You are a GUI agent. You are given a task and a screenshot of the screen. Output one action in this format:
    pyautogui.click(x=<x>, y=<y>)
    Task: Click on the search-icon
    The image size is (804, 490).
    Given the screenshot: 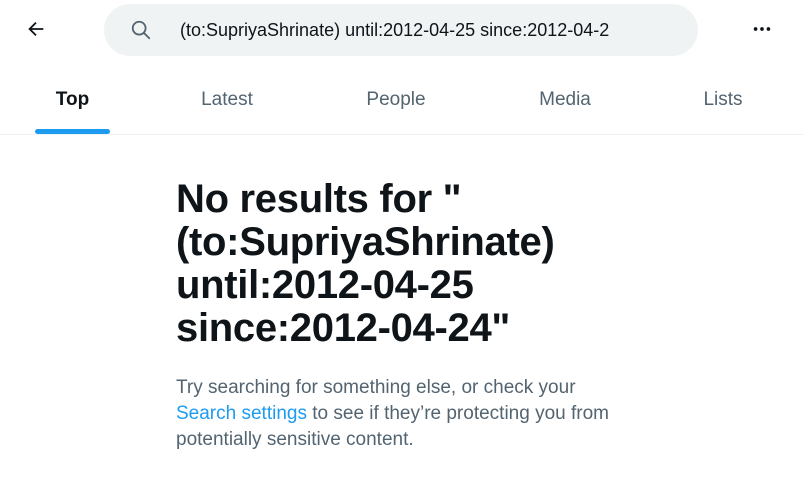 What is the action you would take?
    pyautogui.click(x=141, y=30)
    